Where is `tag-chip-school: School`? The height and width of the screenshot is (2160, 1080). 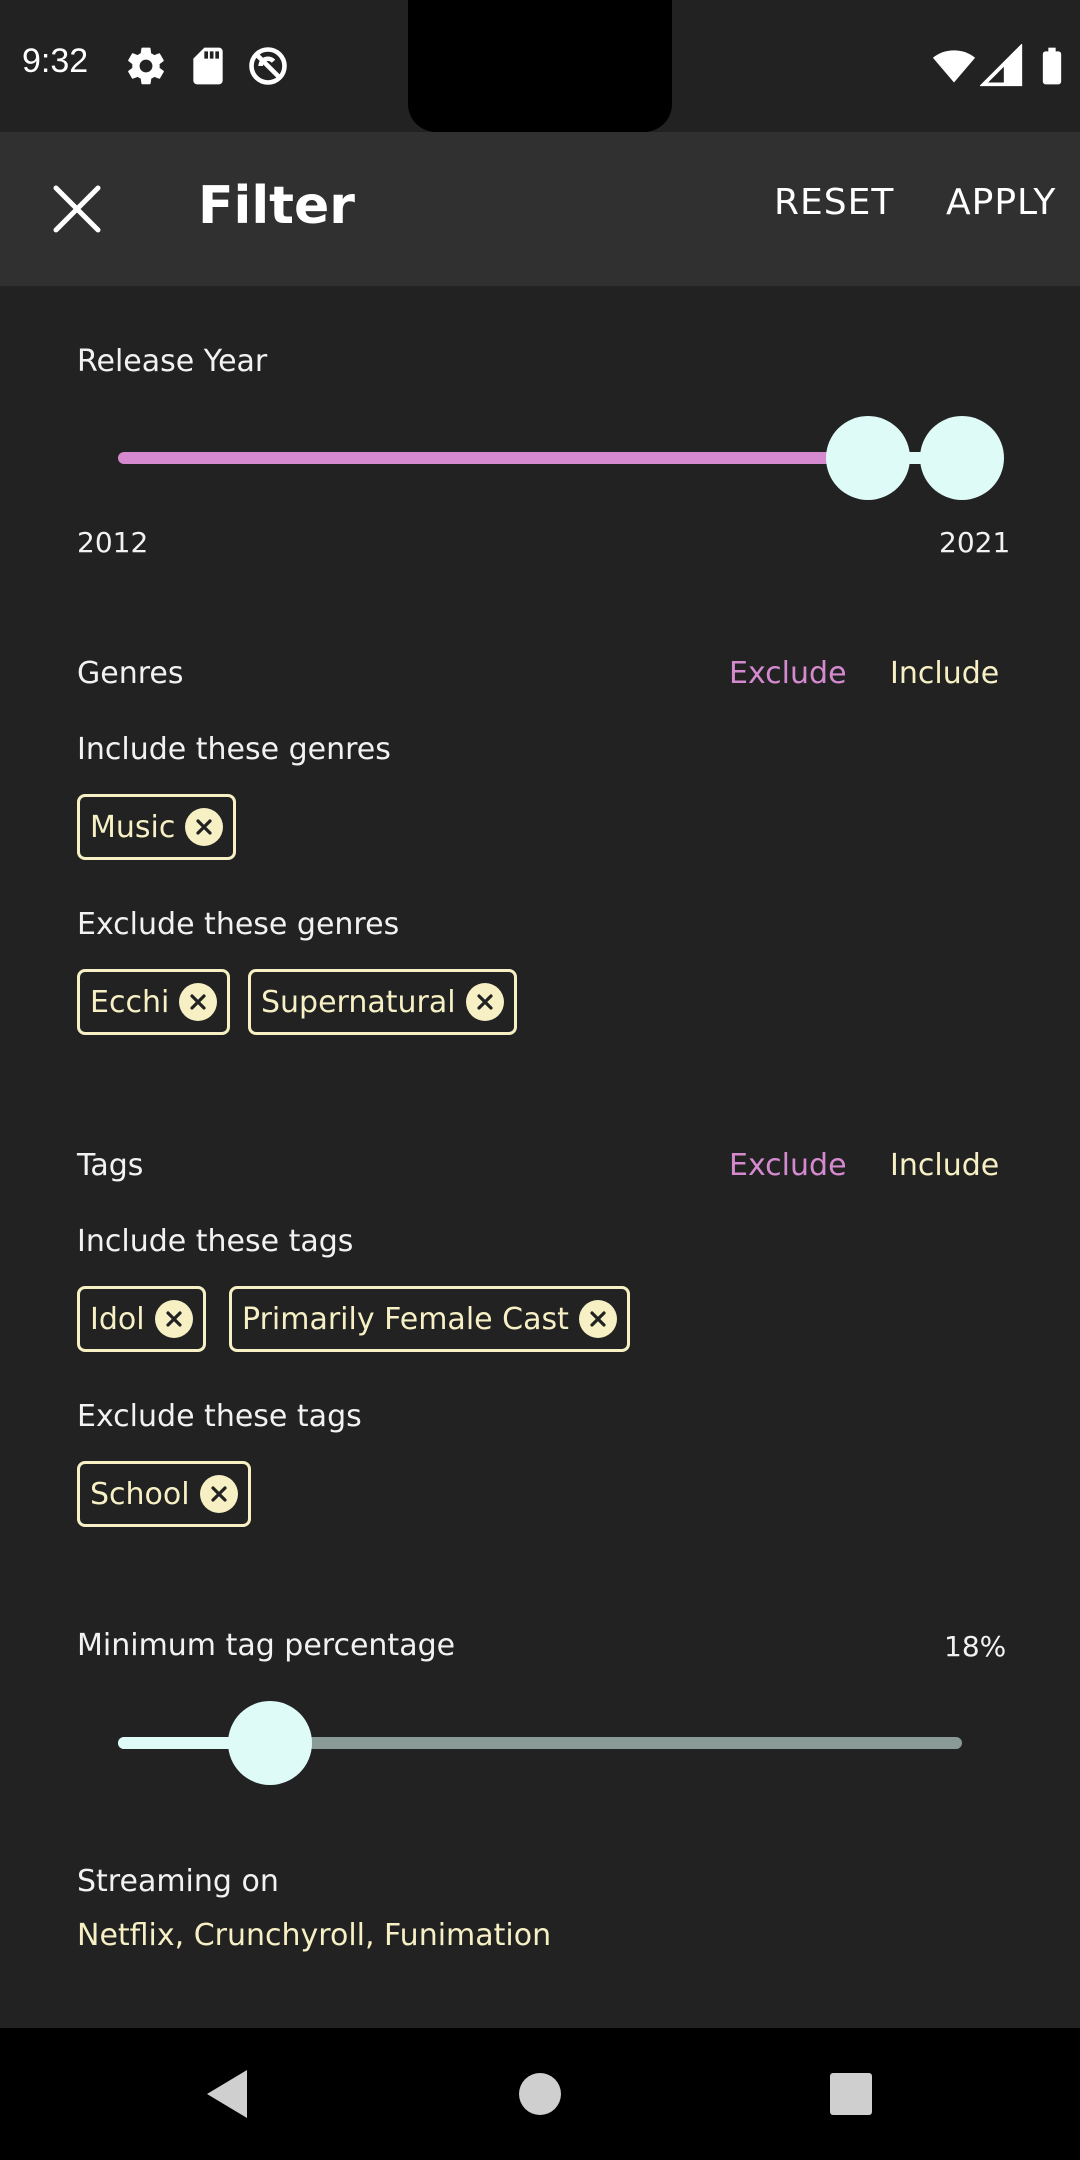 tag-chip-school: School is located at coordinates (164, 1494).